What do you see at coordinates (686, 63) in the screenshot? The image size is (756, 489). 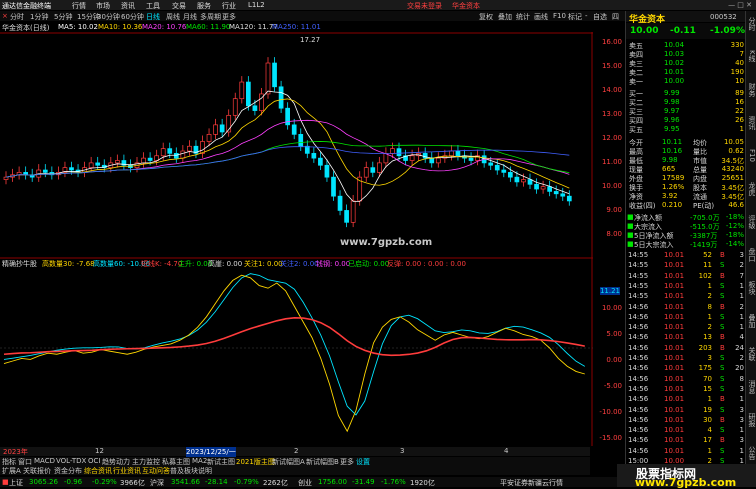 I see `sell-level-row: 卖三 10.02 40` at bounding box center [686, 63].